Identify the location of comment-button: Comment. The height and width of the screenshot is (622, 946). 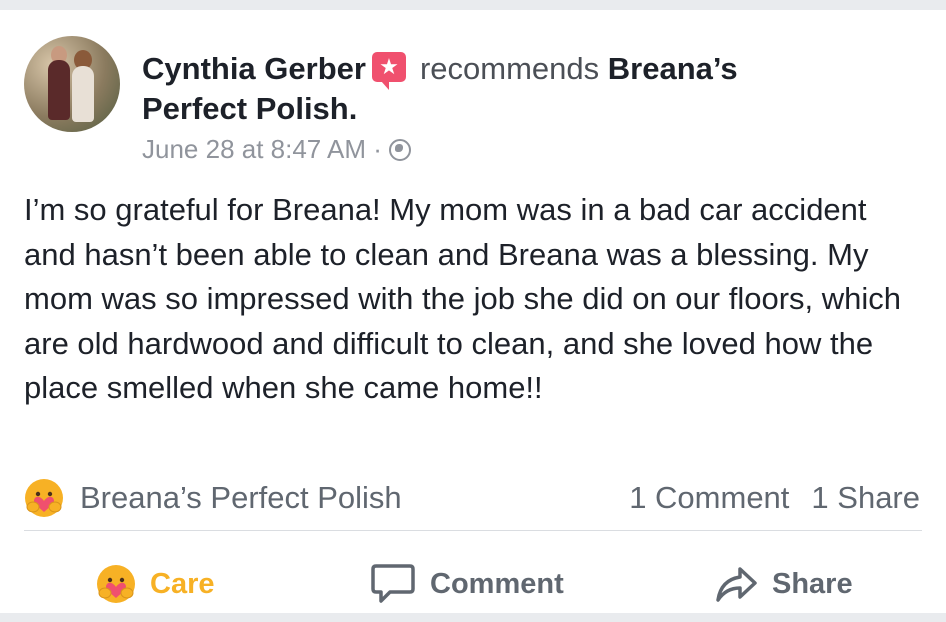
(467, 584).